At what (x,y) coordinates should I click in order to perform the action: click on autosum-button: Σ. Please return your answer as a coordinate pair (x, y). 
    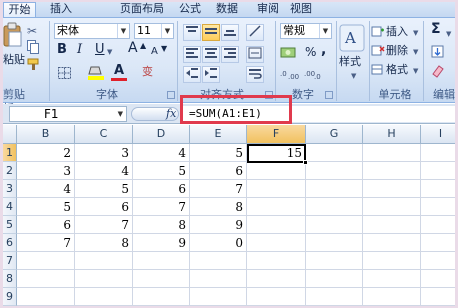
    Looking at the image, I should click on (436, 29).